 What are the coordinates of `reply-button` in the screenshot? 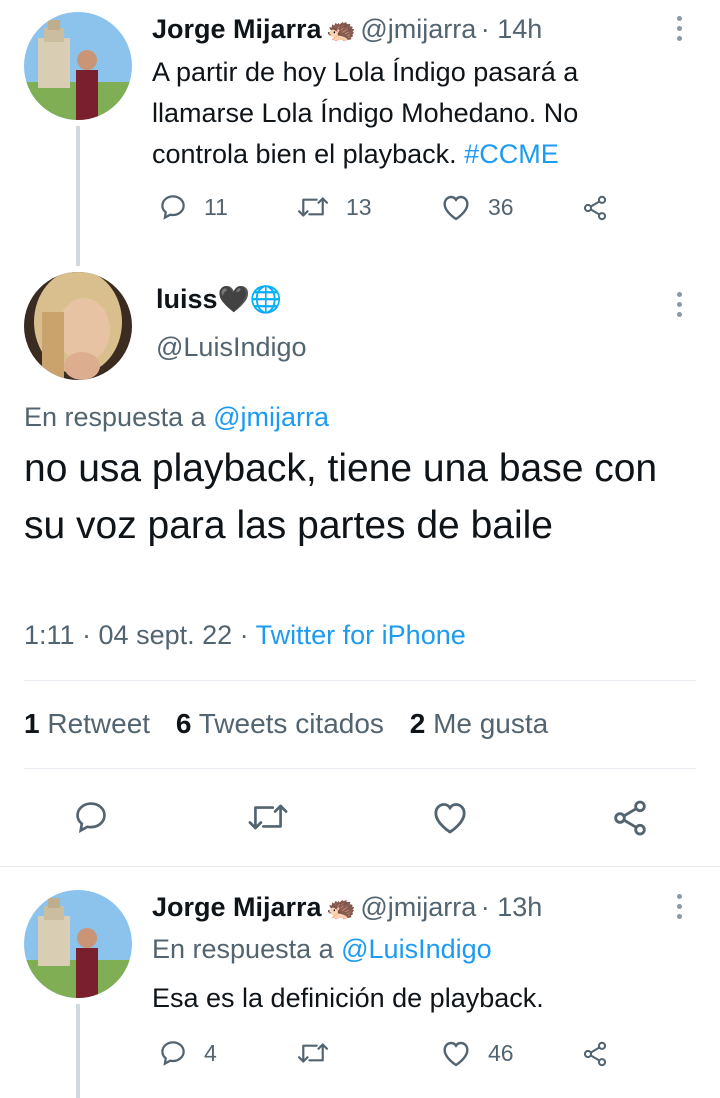 It's located at (99, 817).